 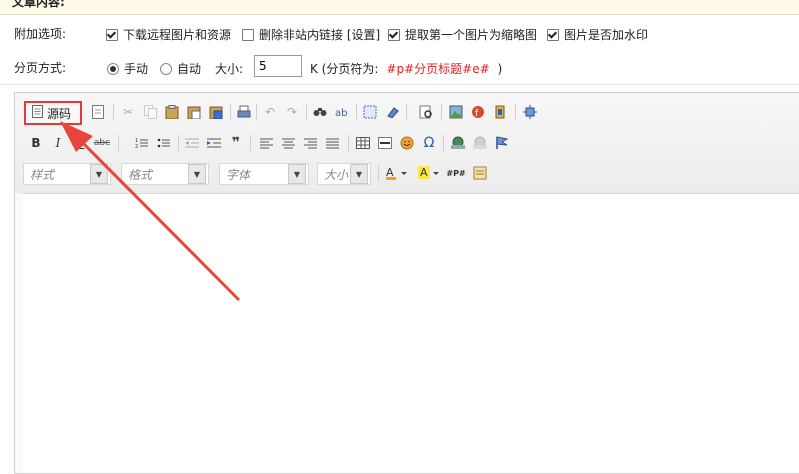 What do you see at coordinates (36, 143) in the screenshot?
I see `bold-icon: B` at bounding box center [36, 143].